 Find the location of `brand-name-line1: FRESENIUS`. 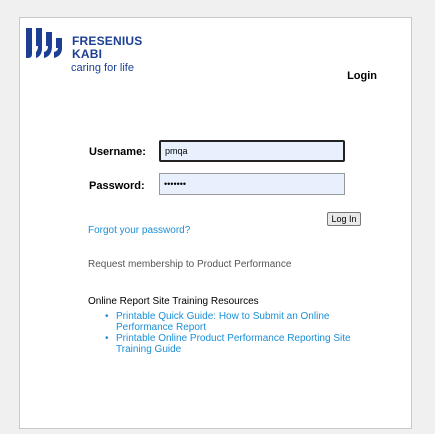

brand-name-line1: FRESENIUS is located at coordinates (107, 41).